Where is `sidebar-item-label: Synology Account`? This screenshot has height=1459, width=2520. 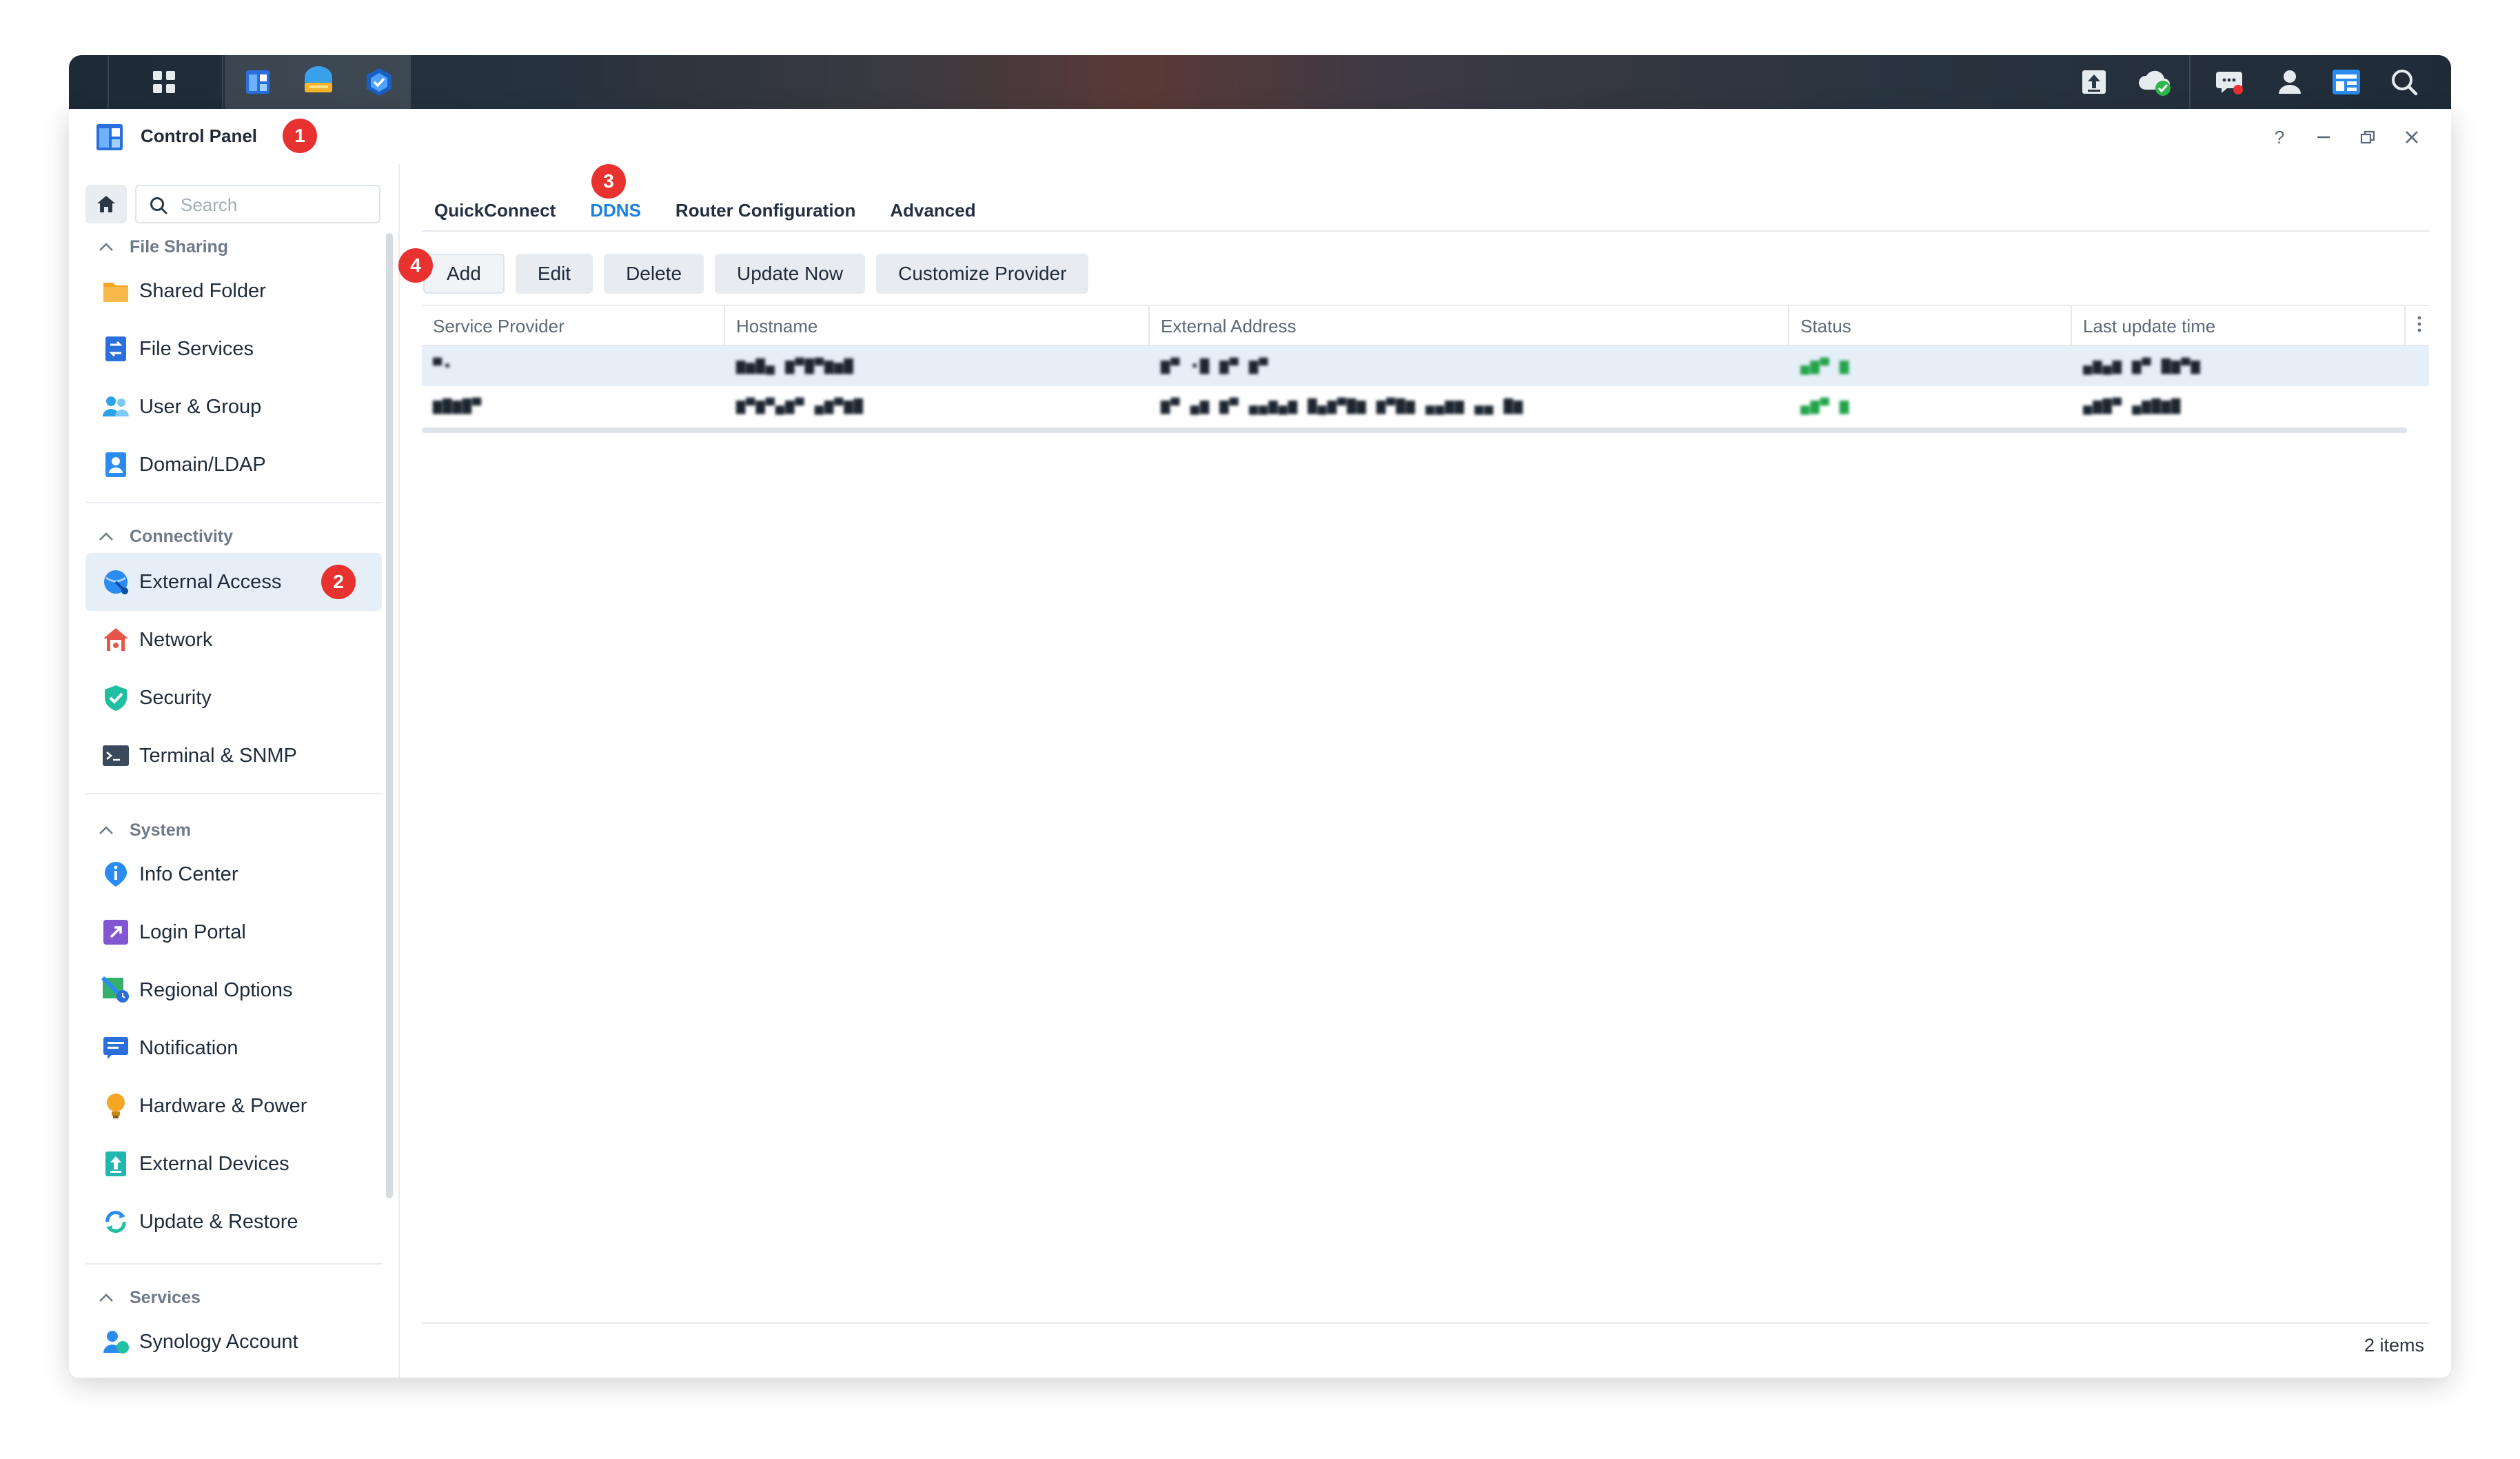
sidebar-item-label: Synology Account is located at coordinates (218, 1341).